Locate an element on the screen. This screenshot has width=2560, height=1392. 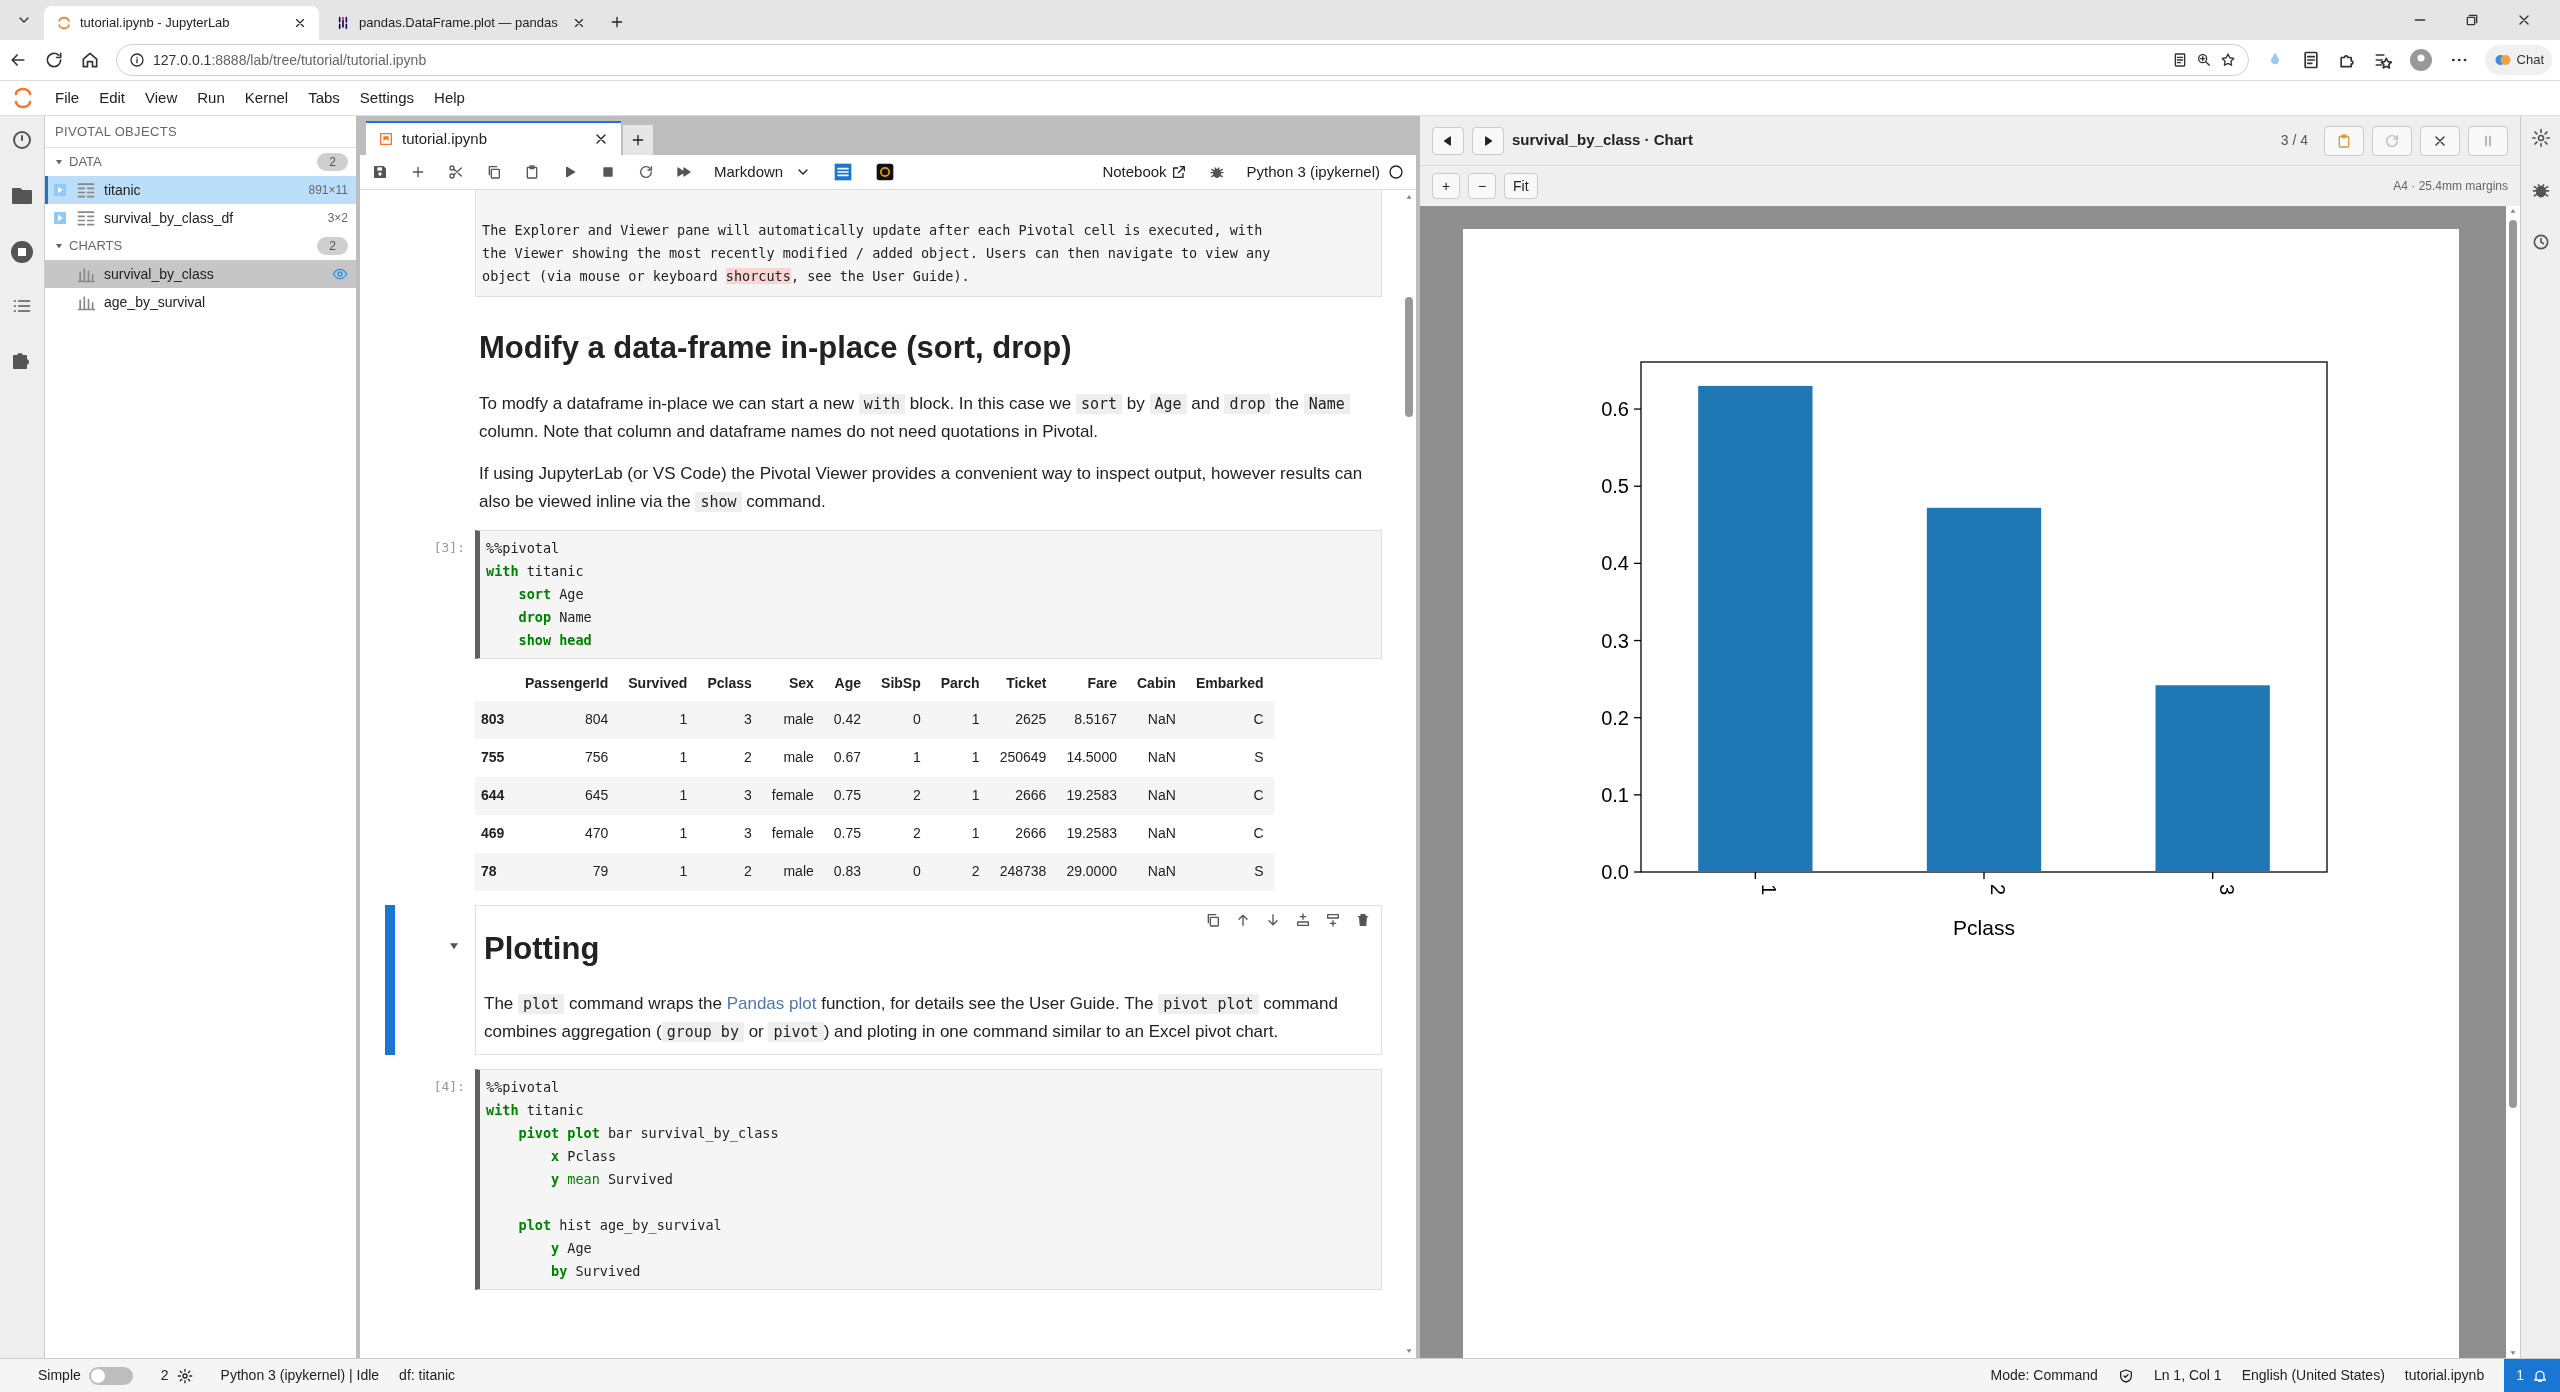
panel-title: PIVOTAL OBJECTS is located at coordinates (200, 132).